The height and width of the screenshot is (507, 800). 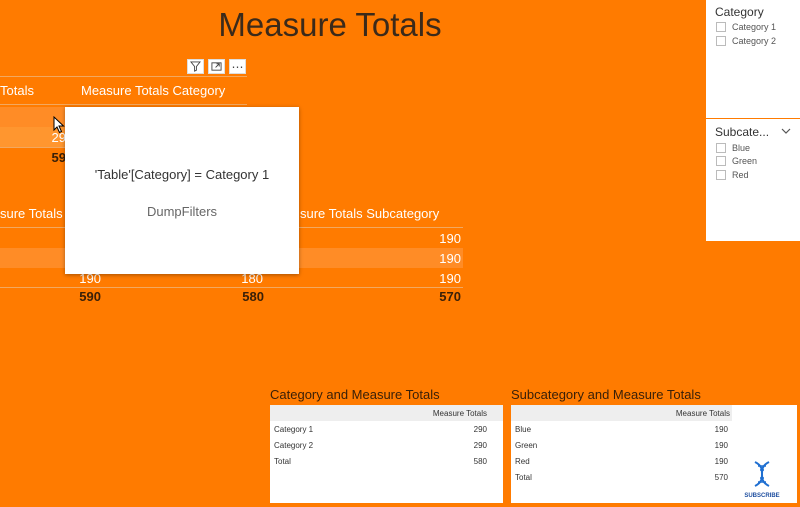 What do you see at coordinates (606, 394) in the screenshot?
I see `subcategory-table-title: Subcategory and Measure Totals` at bounding box center [606, 394].